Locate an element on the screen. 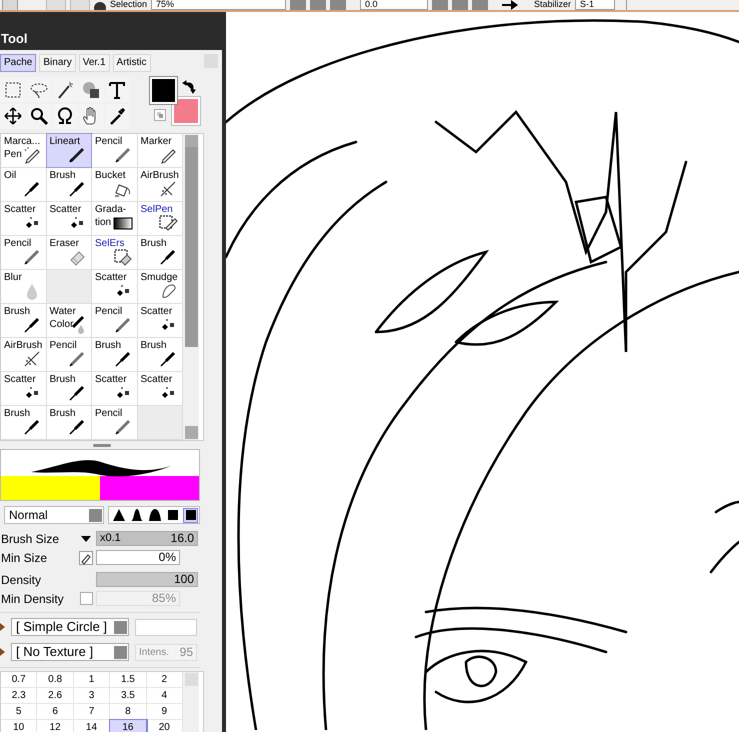  setting-label: Min Density is located at coordinates (32, 599).